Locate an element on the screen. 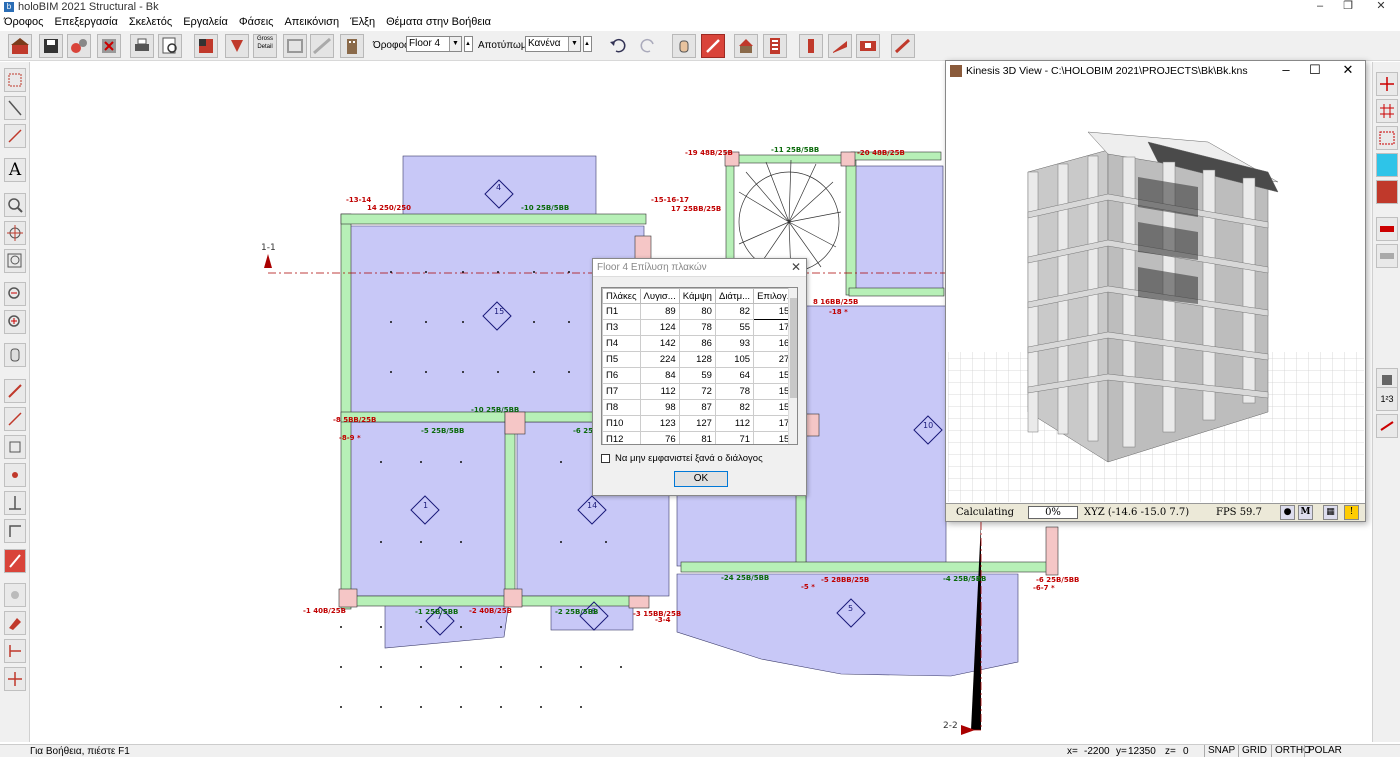  eraser-icon is located at coordinates (15, 623).